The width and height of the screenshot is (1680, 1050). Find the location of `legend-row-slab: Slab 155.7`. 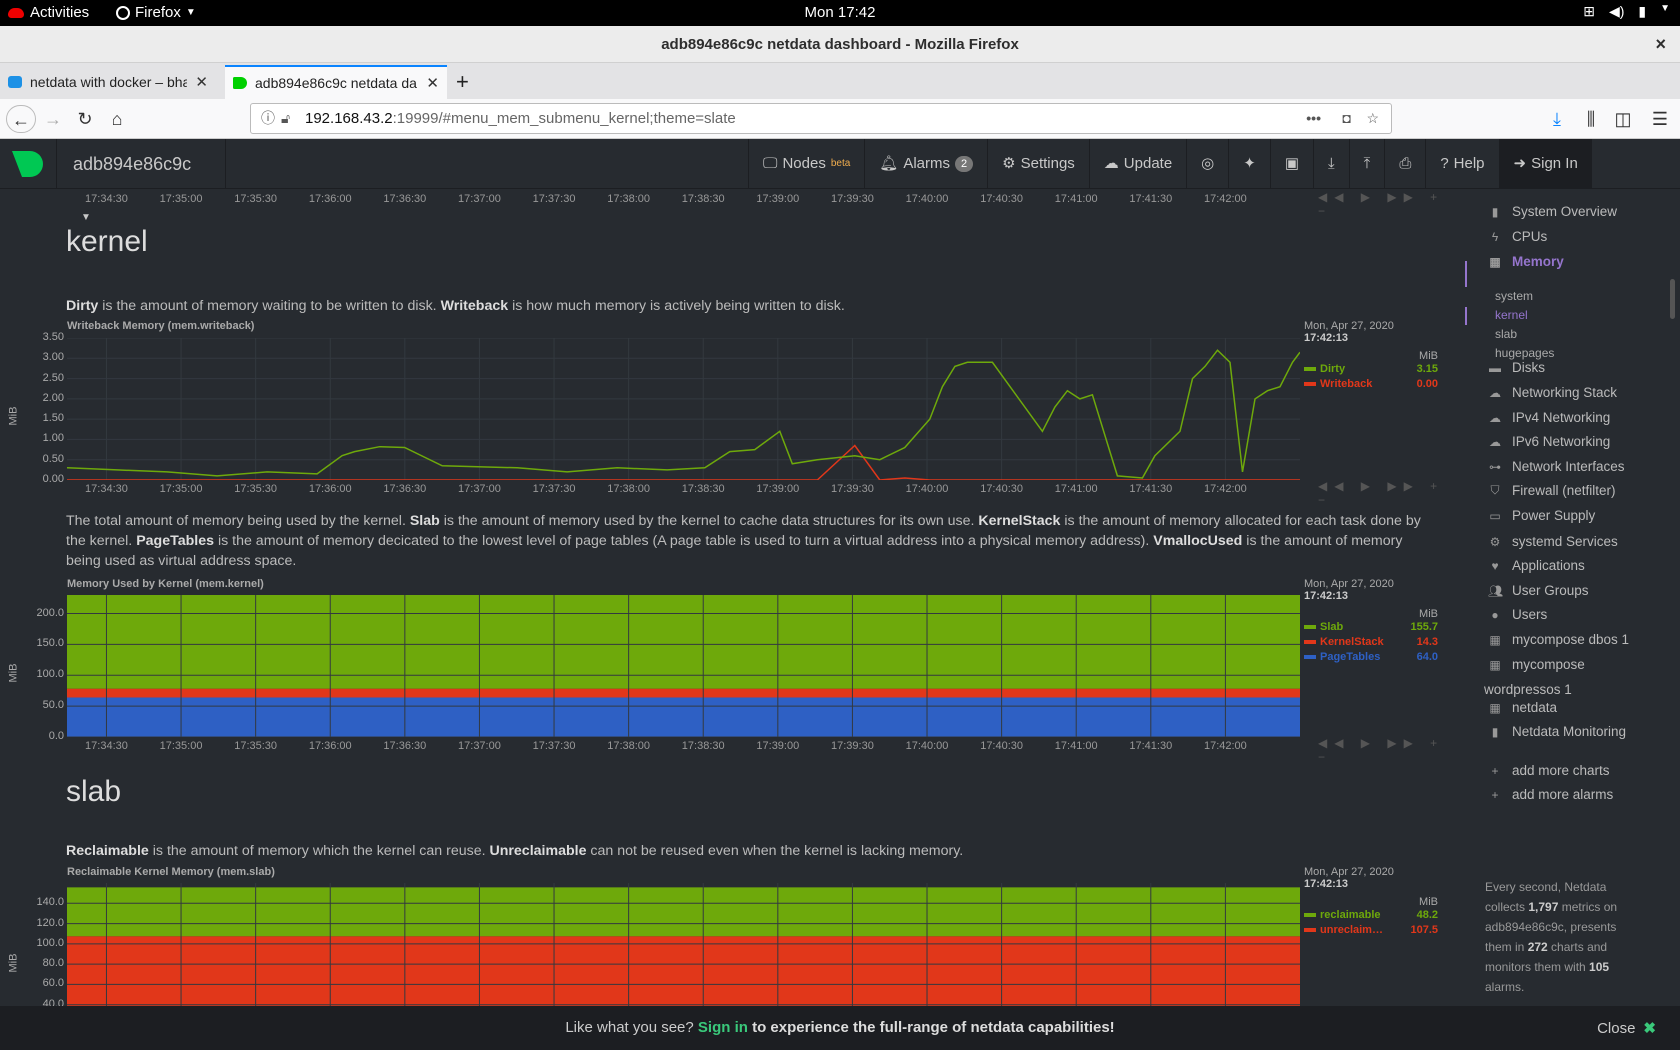

legend-row-slab: Slab 155.7 is located at coordinates (1371, 627).